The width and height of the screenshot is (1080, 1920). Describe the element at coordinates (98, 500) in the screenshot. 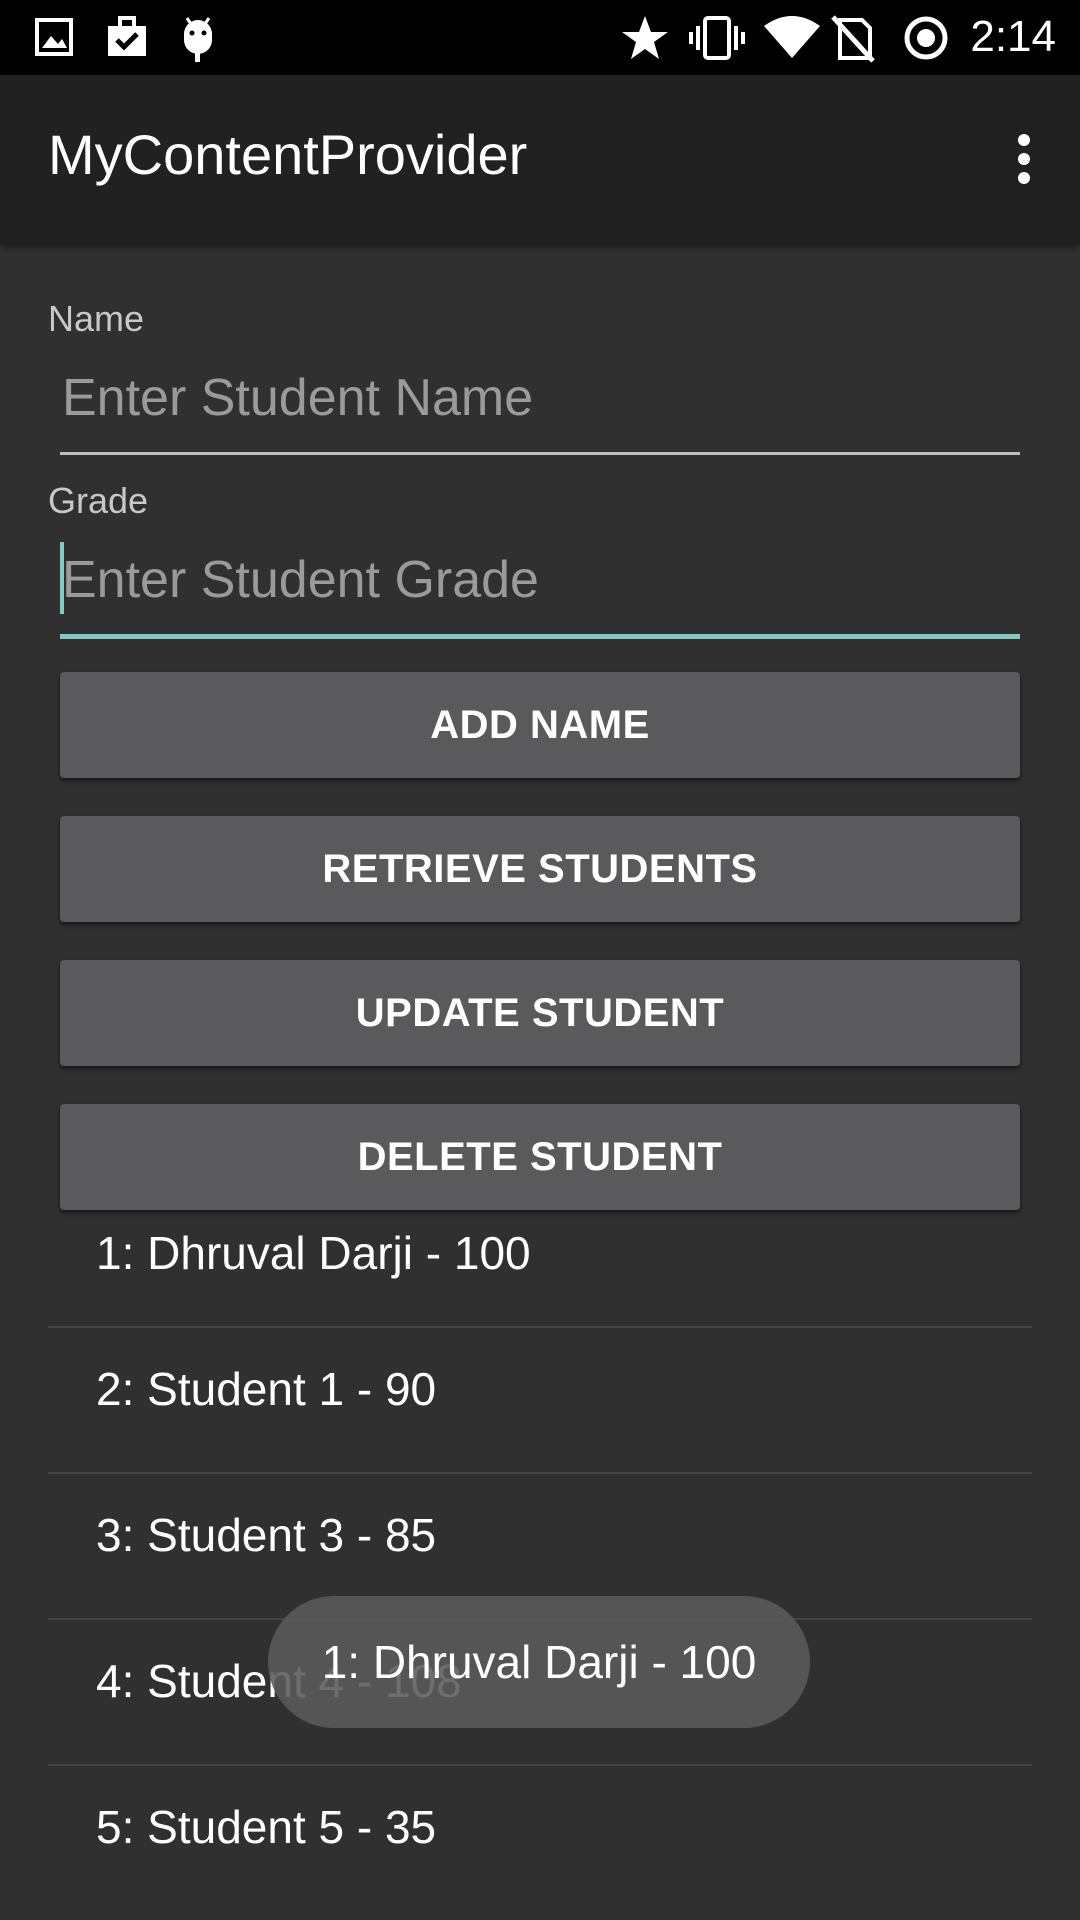

I see `grade-label: Grade` at that location.